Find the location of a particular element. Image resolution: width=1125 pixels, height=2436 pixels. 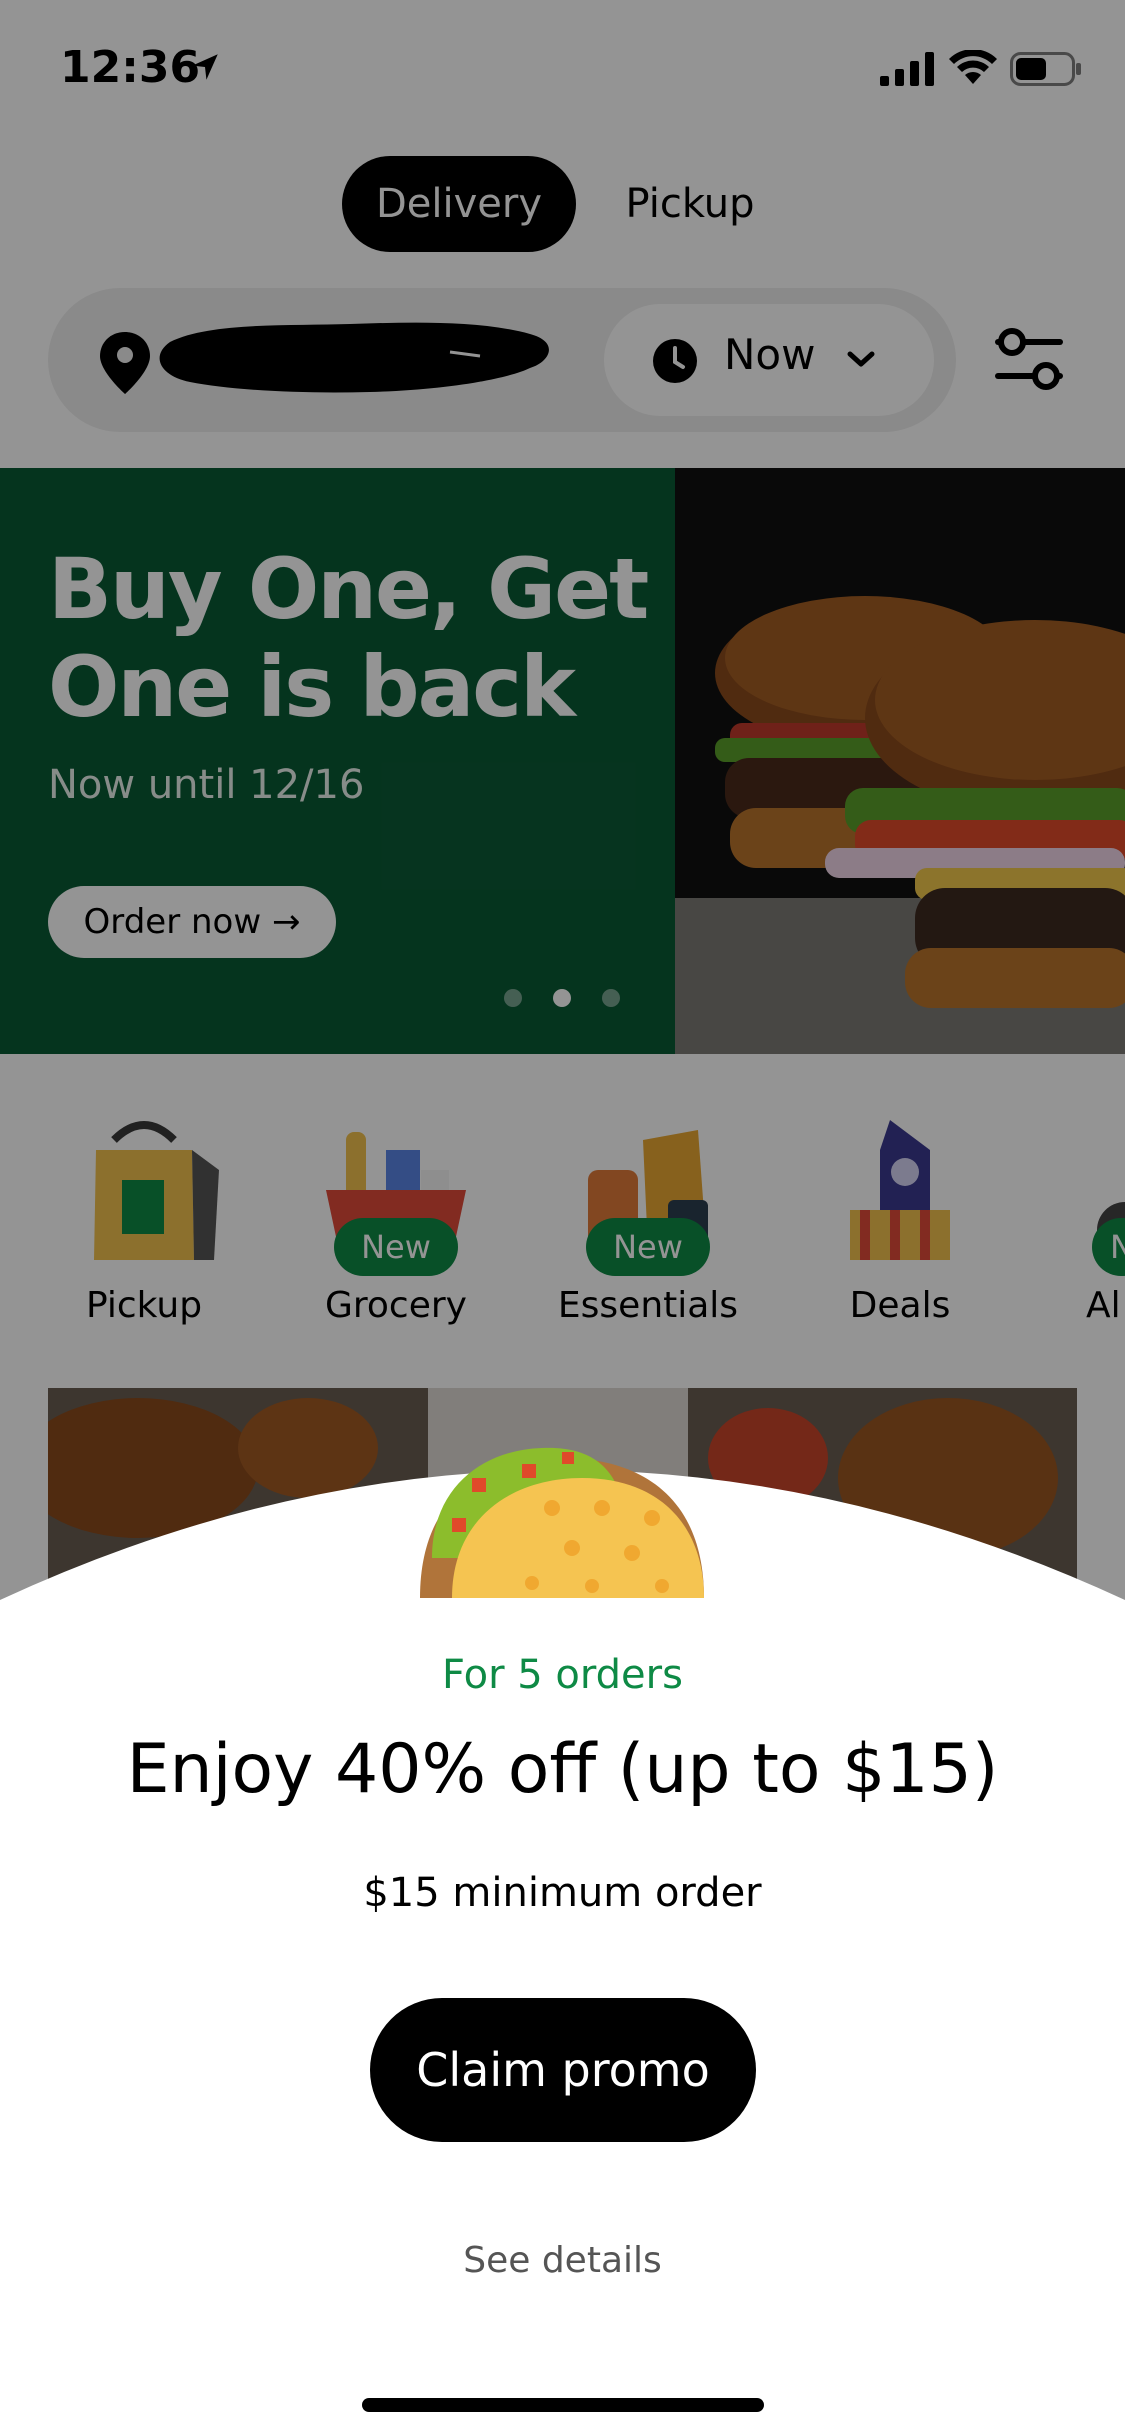

promo-title: Enjoy 40% off (up to $15) is located at coordinates (562, 1769).